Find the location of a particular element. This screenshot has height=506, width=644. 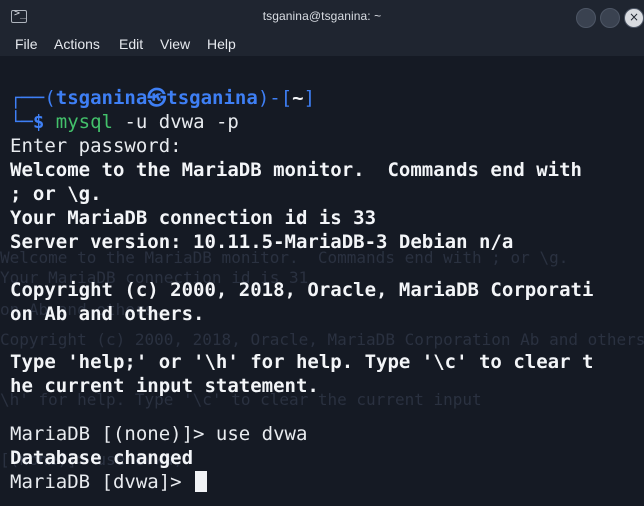

menu-file: File is located at coordinates (26, 44).